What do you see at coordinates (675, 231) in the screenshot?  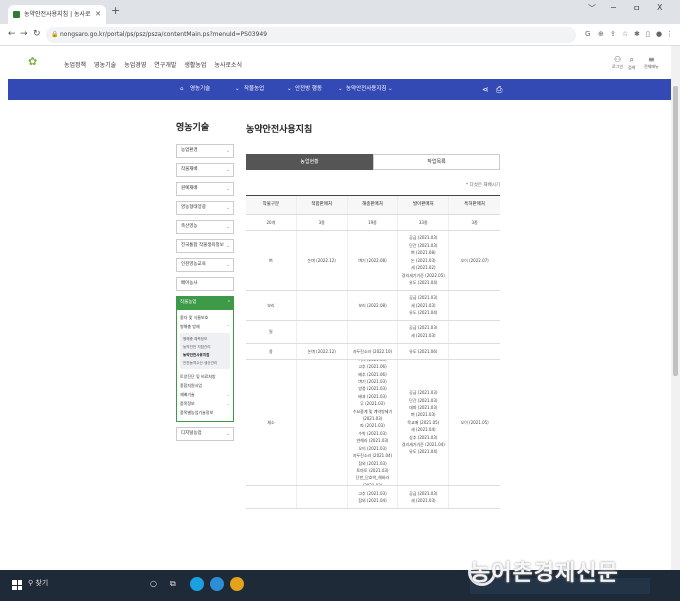 I see `scrollbar-thumb` at bounding box center [675, 231].